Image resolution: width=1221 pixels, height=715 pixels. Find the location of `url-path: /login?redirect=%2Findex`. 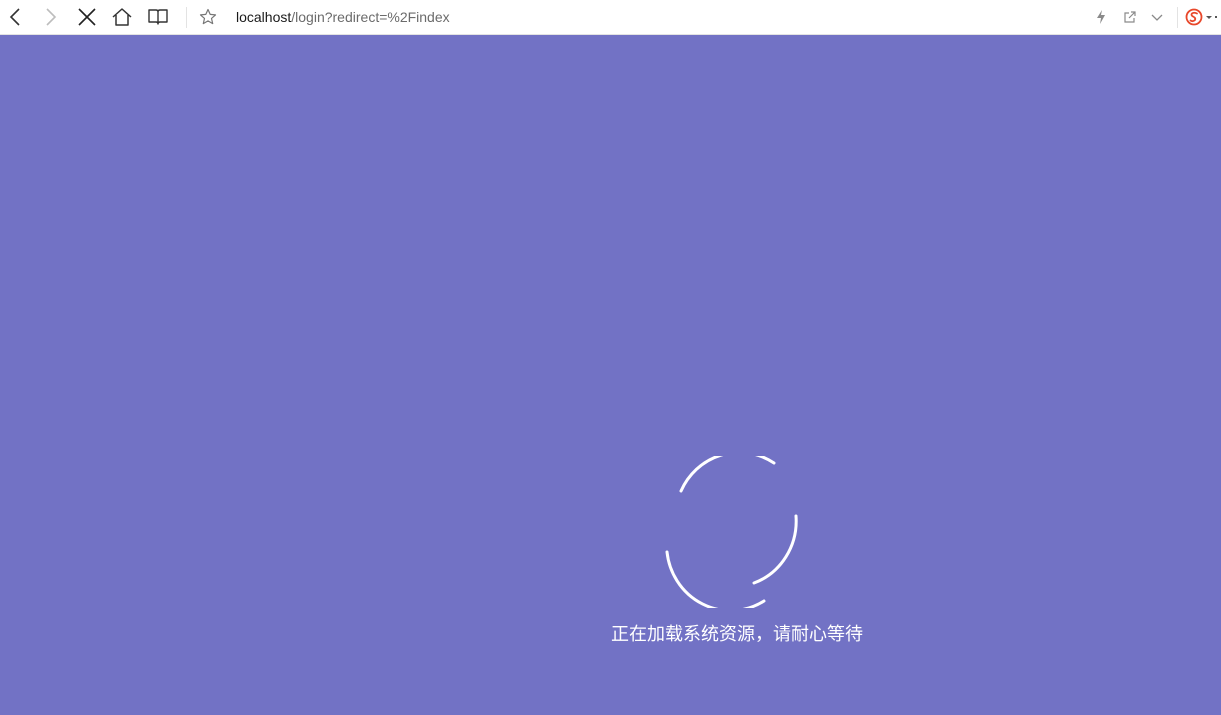

url-path: /login?redirect=%2Findex is located at coordinates (370, 17).